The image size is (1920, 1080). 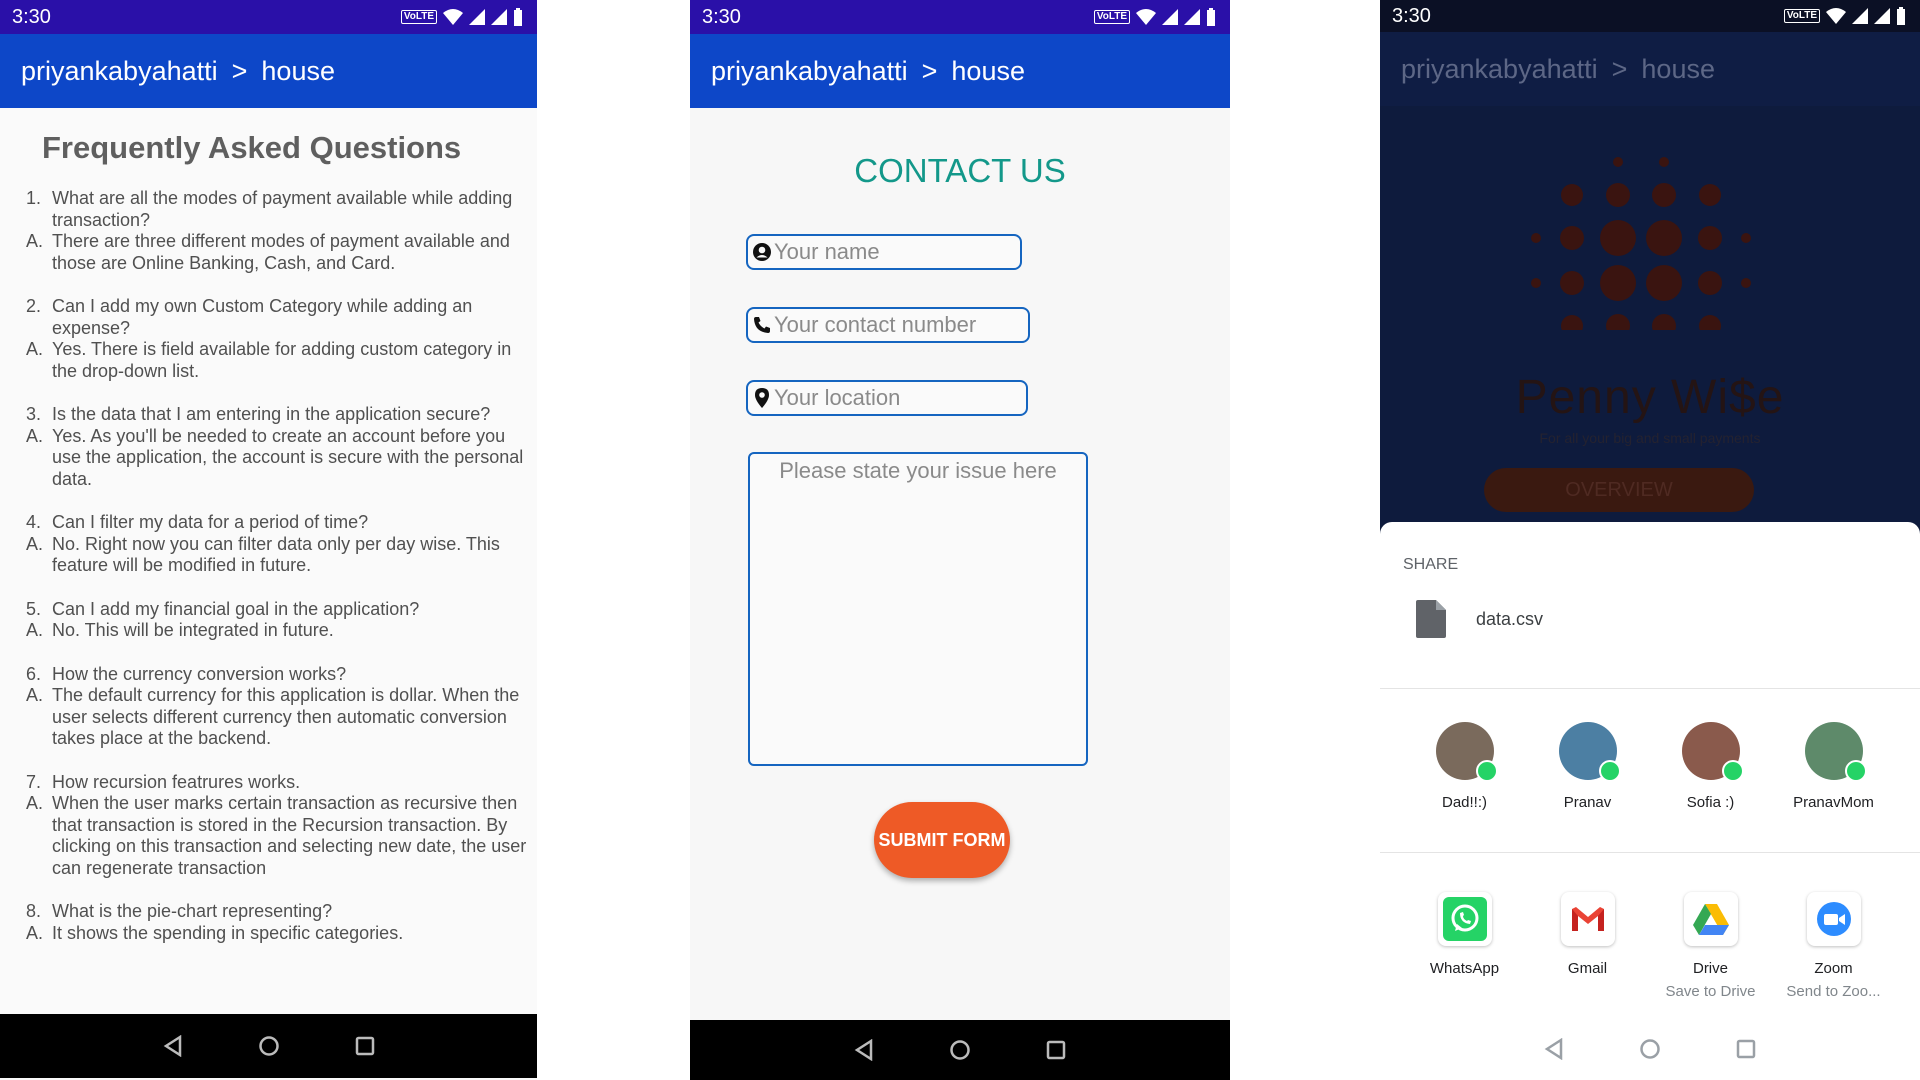 I want to click on direct-share-row: Dad!!:) Pranav Sofia :) PranavMom, so click(x=1650, y=766).